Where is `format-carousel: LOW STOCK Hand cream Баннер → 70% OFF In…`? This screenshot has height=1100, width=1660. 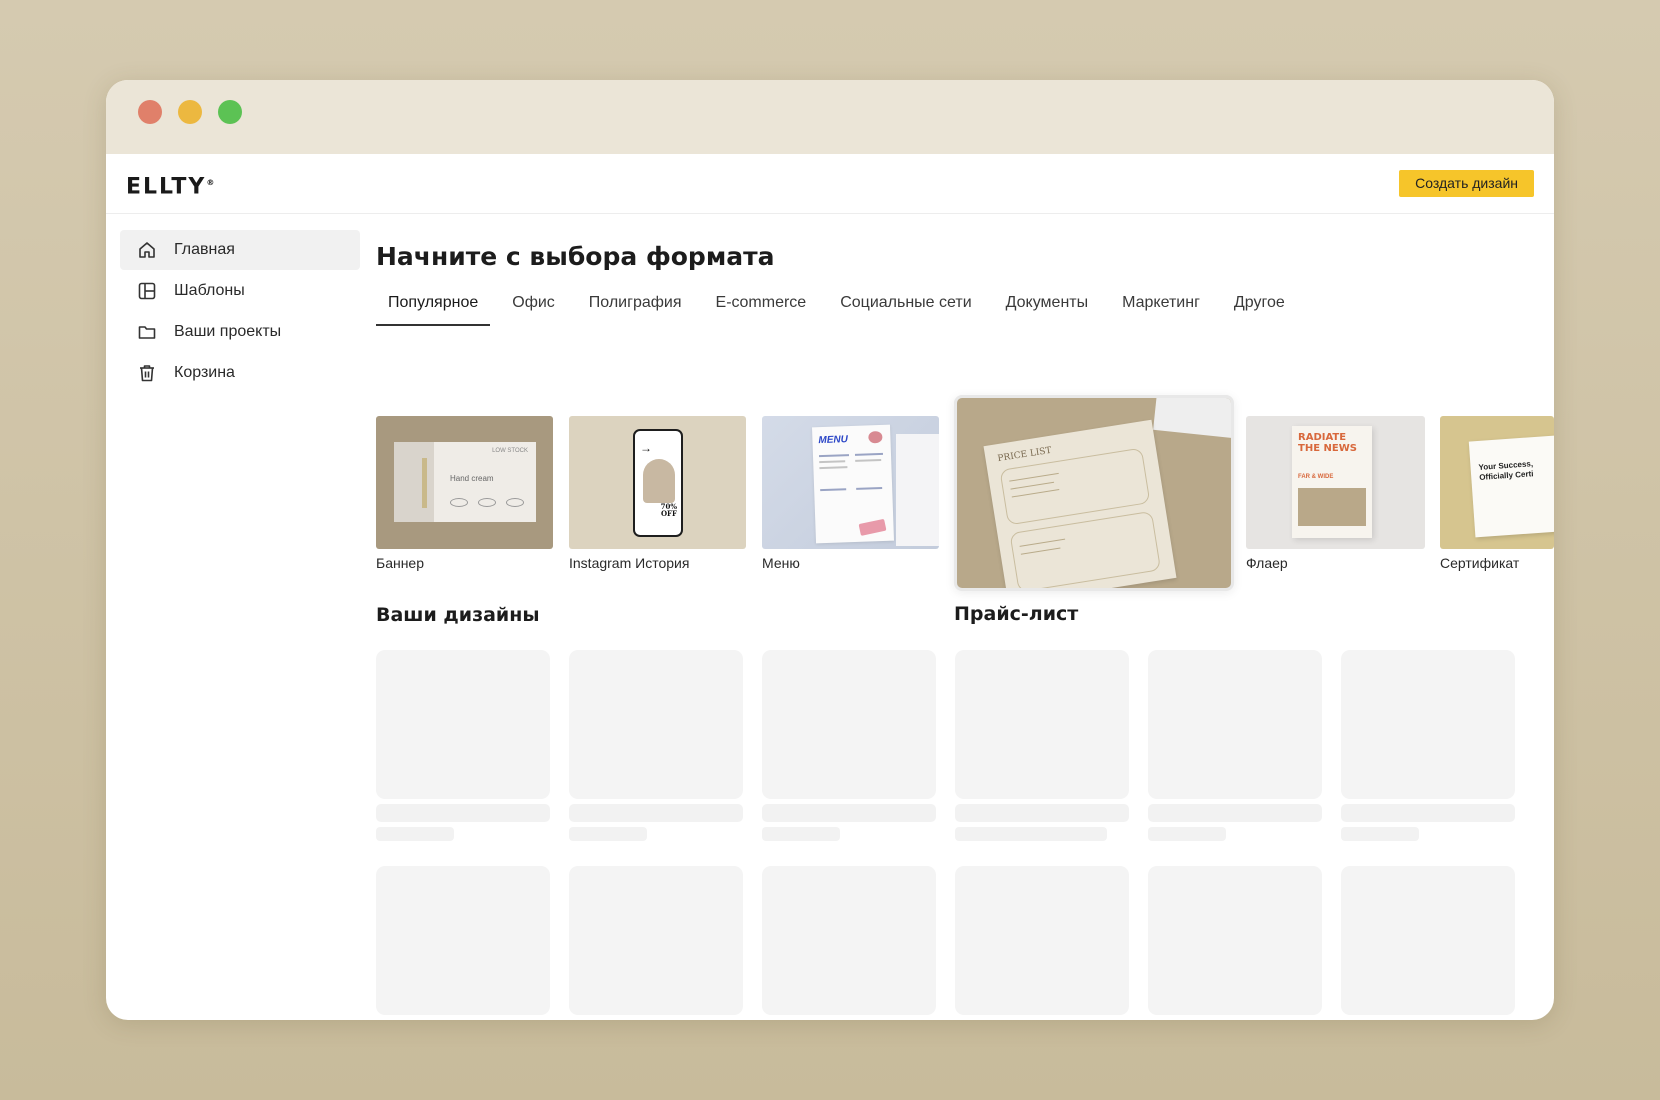
format-carousel: LOW STOCK Hand cream Баннер → 70% OFF In… is located at coordinates (965, 510).